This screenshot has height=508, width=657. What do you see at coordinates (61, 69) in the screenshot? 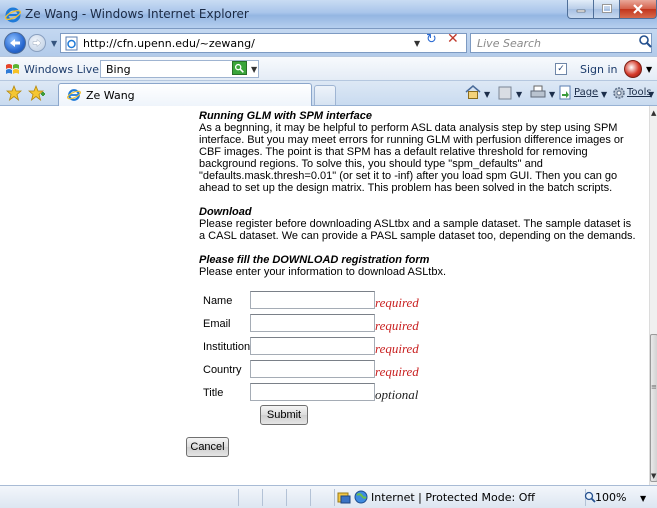
I see `windows-live-label: Windows Live` at bounding box center [61, 69].